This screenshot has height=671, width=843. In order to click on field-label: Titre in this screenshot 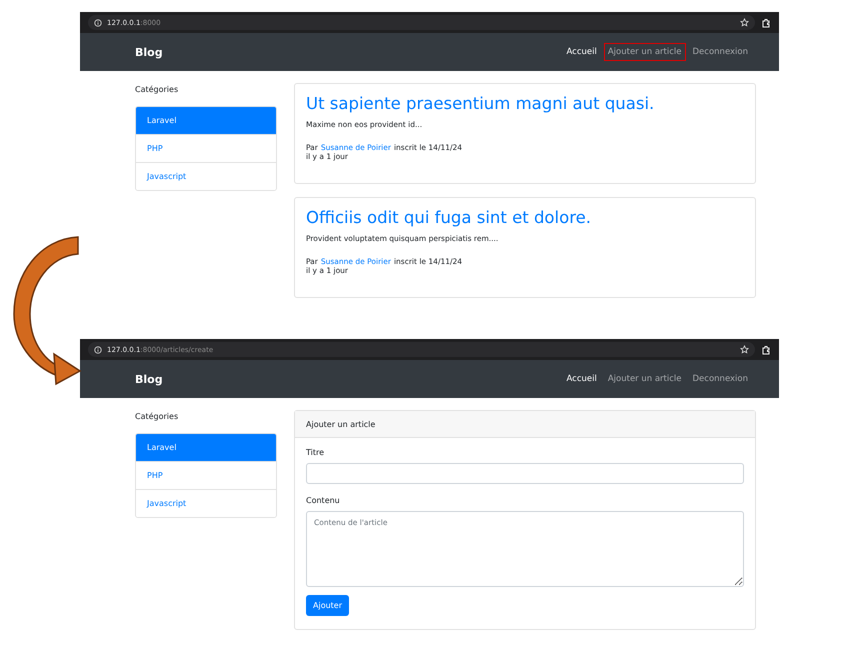, I will do `click(316, 452)`.